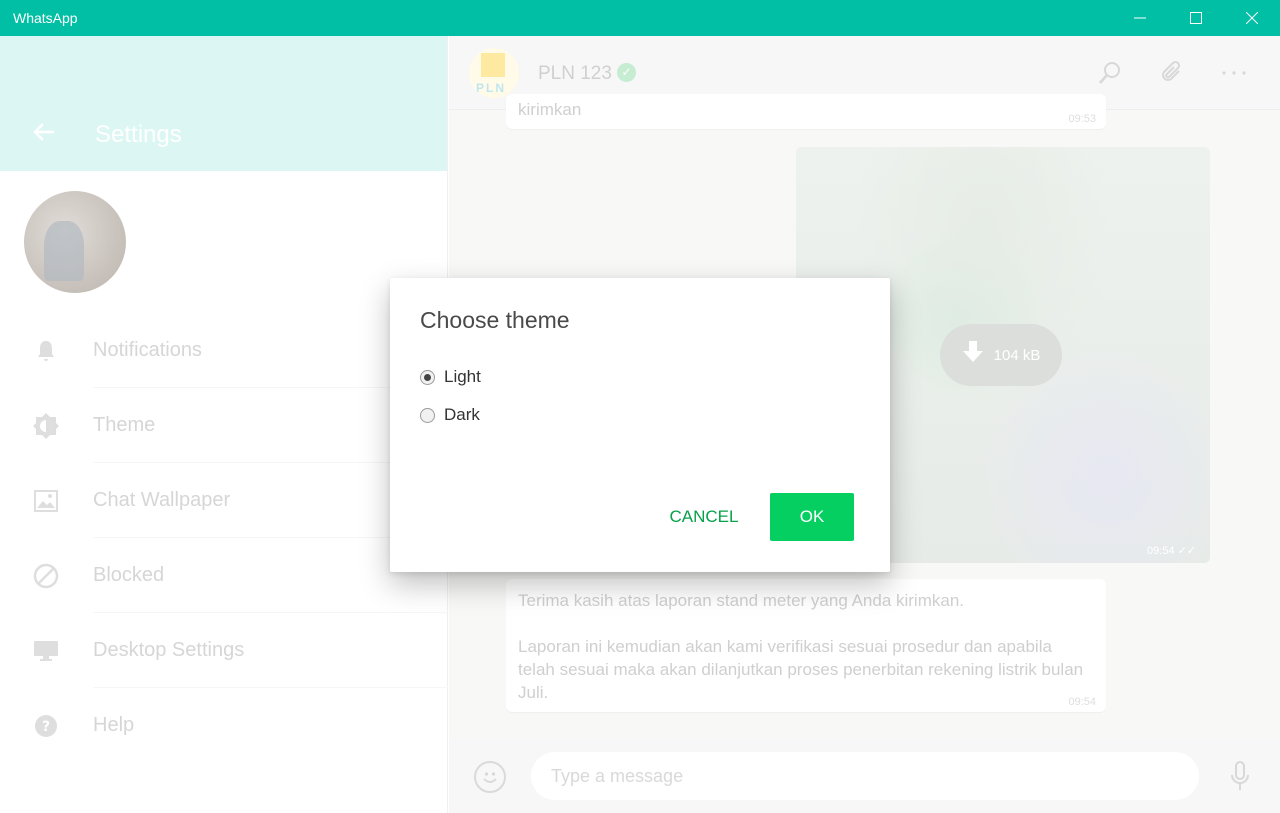 Image resolution: width=1280 pixels, height=813 pixels. Describe the element at coordinates (1186, 551) in the screenshot. I see `double-check-icon: ✓✓` at that location.